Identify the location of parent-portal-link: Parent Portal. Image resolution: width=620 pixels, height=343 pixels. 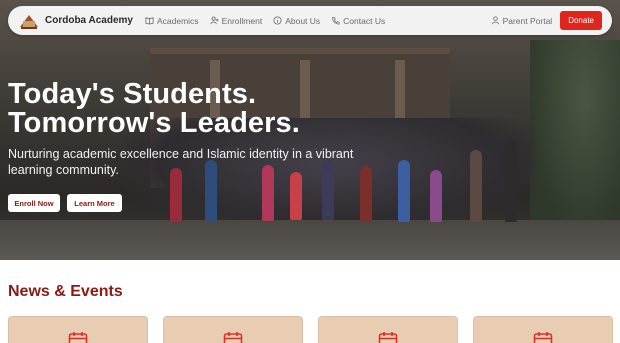
(522, 20).